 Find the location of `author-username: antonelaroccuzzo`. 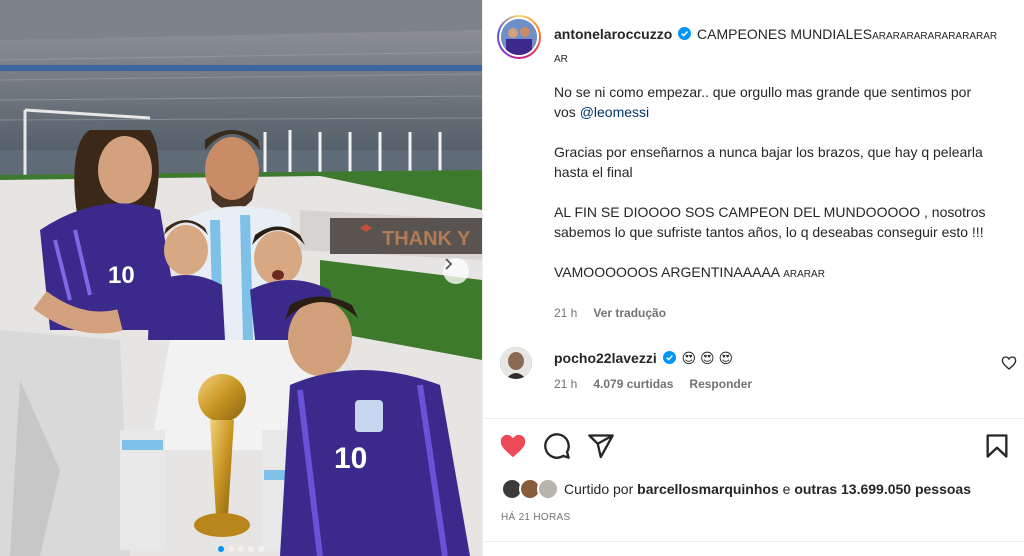

author-username: antonelaroccuzzo is located at coordinates (613, 34).